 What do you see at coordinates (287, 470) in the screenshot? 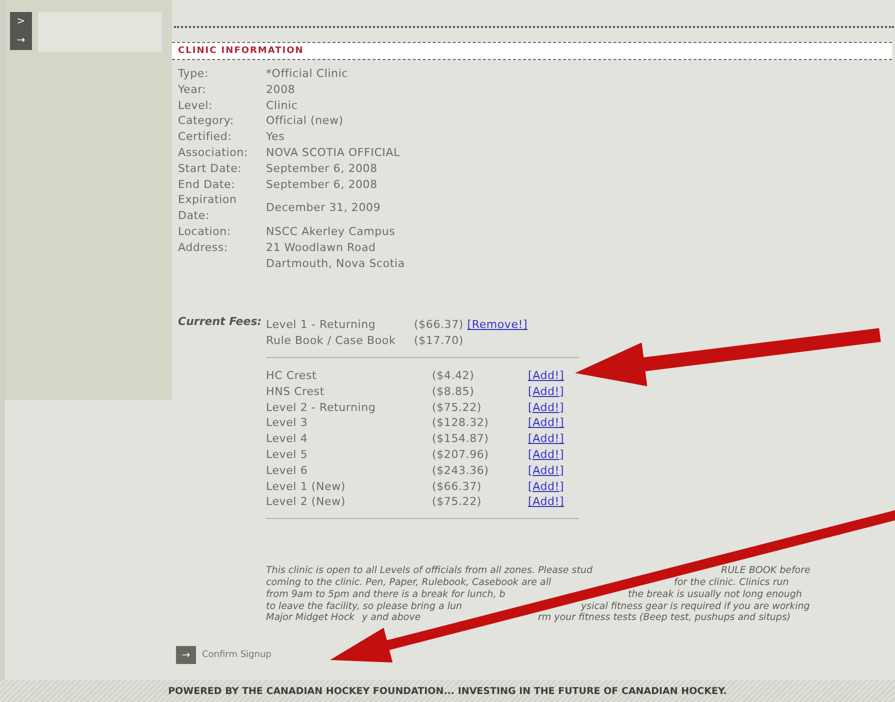
I see `fee-name: Level 6` at bounding box center [287, 470].